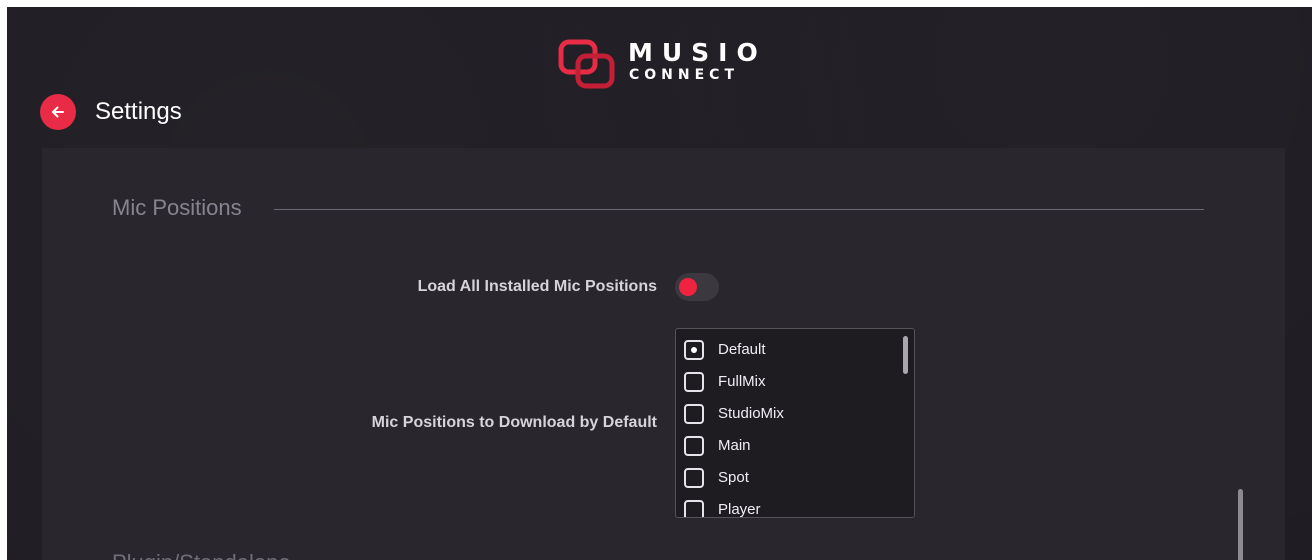 Image resolution: width=1312 pixels, height=560 pixels. I want to click on list-item-player: Player, so click(789, 508).